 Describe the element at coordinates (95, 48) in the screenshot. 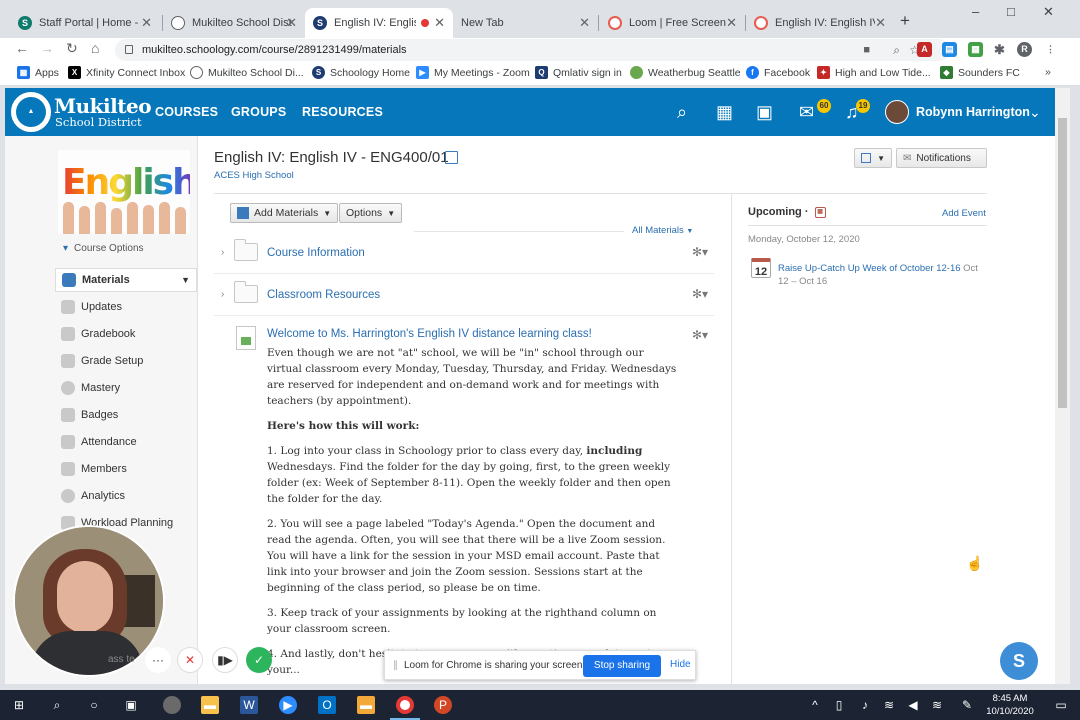

I see `home-icon: ⌂` at that location.